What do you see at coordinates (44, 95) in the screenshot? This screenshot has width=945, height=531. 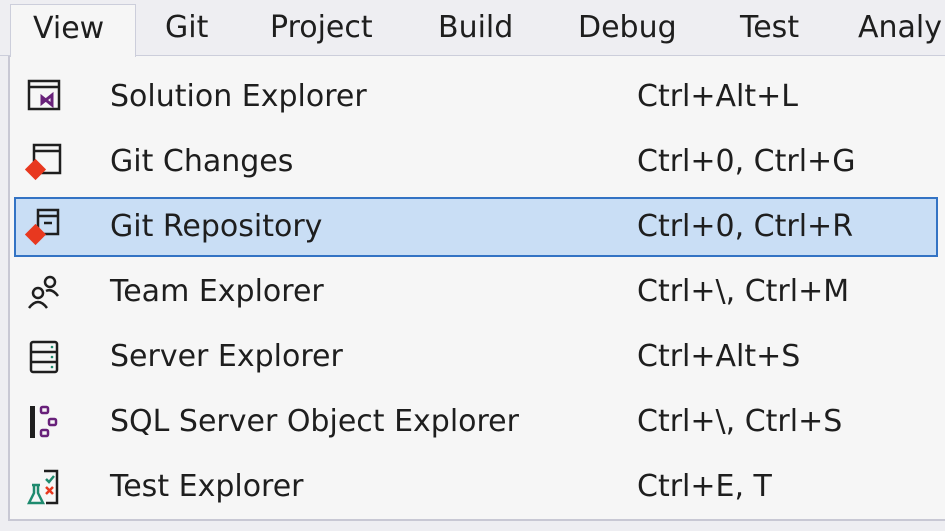 I see `solution-explorer-icon` at bounding box center [44, 95].